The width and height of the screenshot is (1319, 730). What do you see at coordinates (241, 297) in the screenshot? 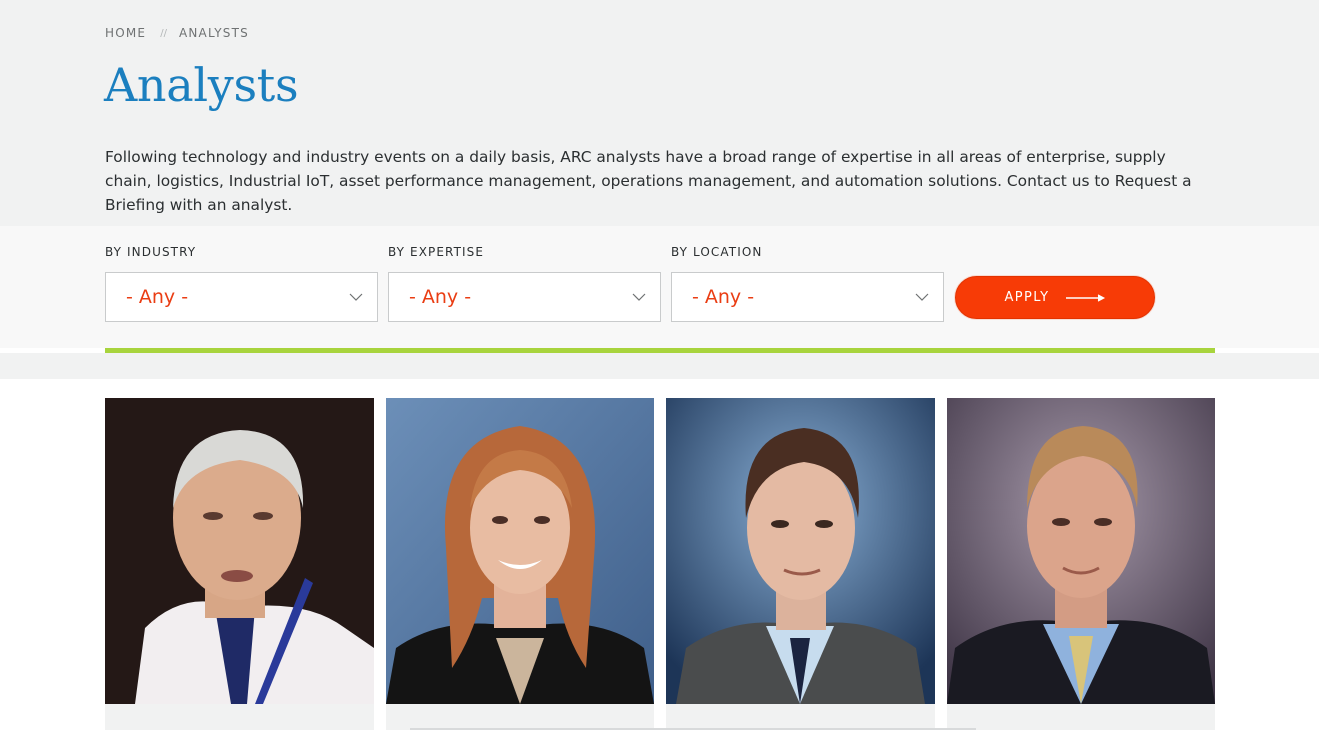
I see `industry-select: - Any -` at bounding box center [241, 297].